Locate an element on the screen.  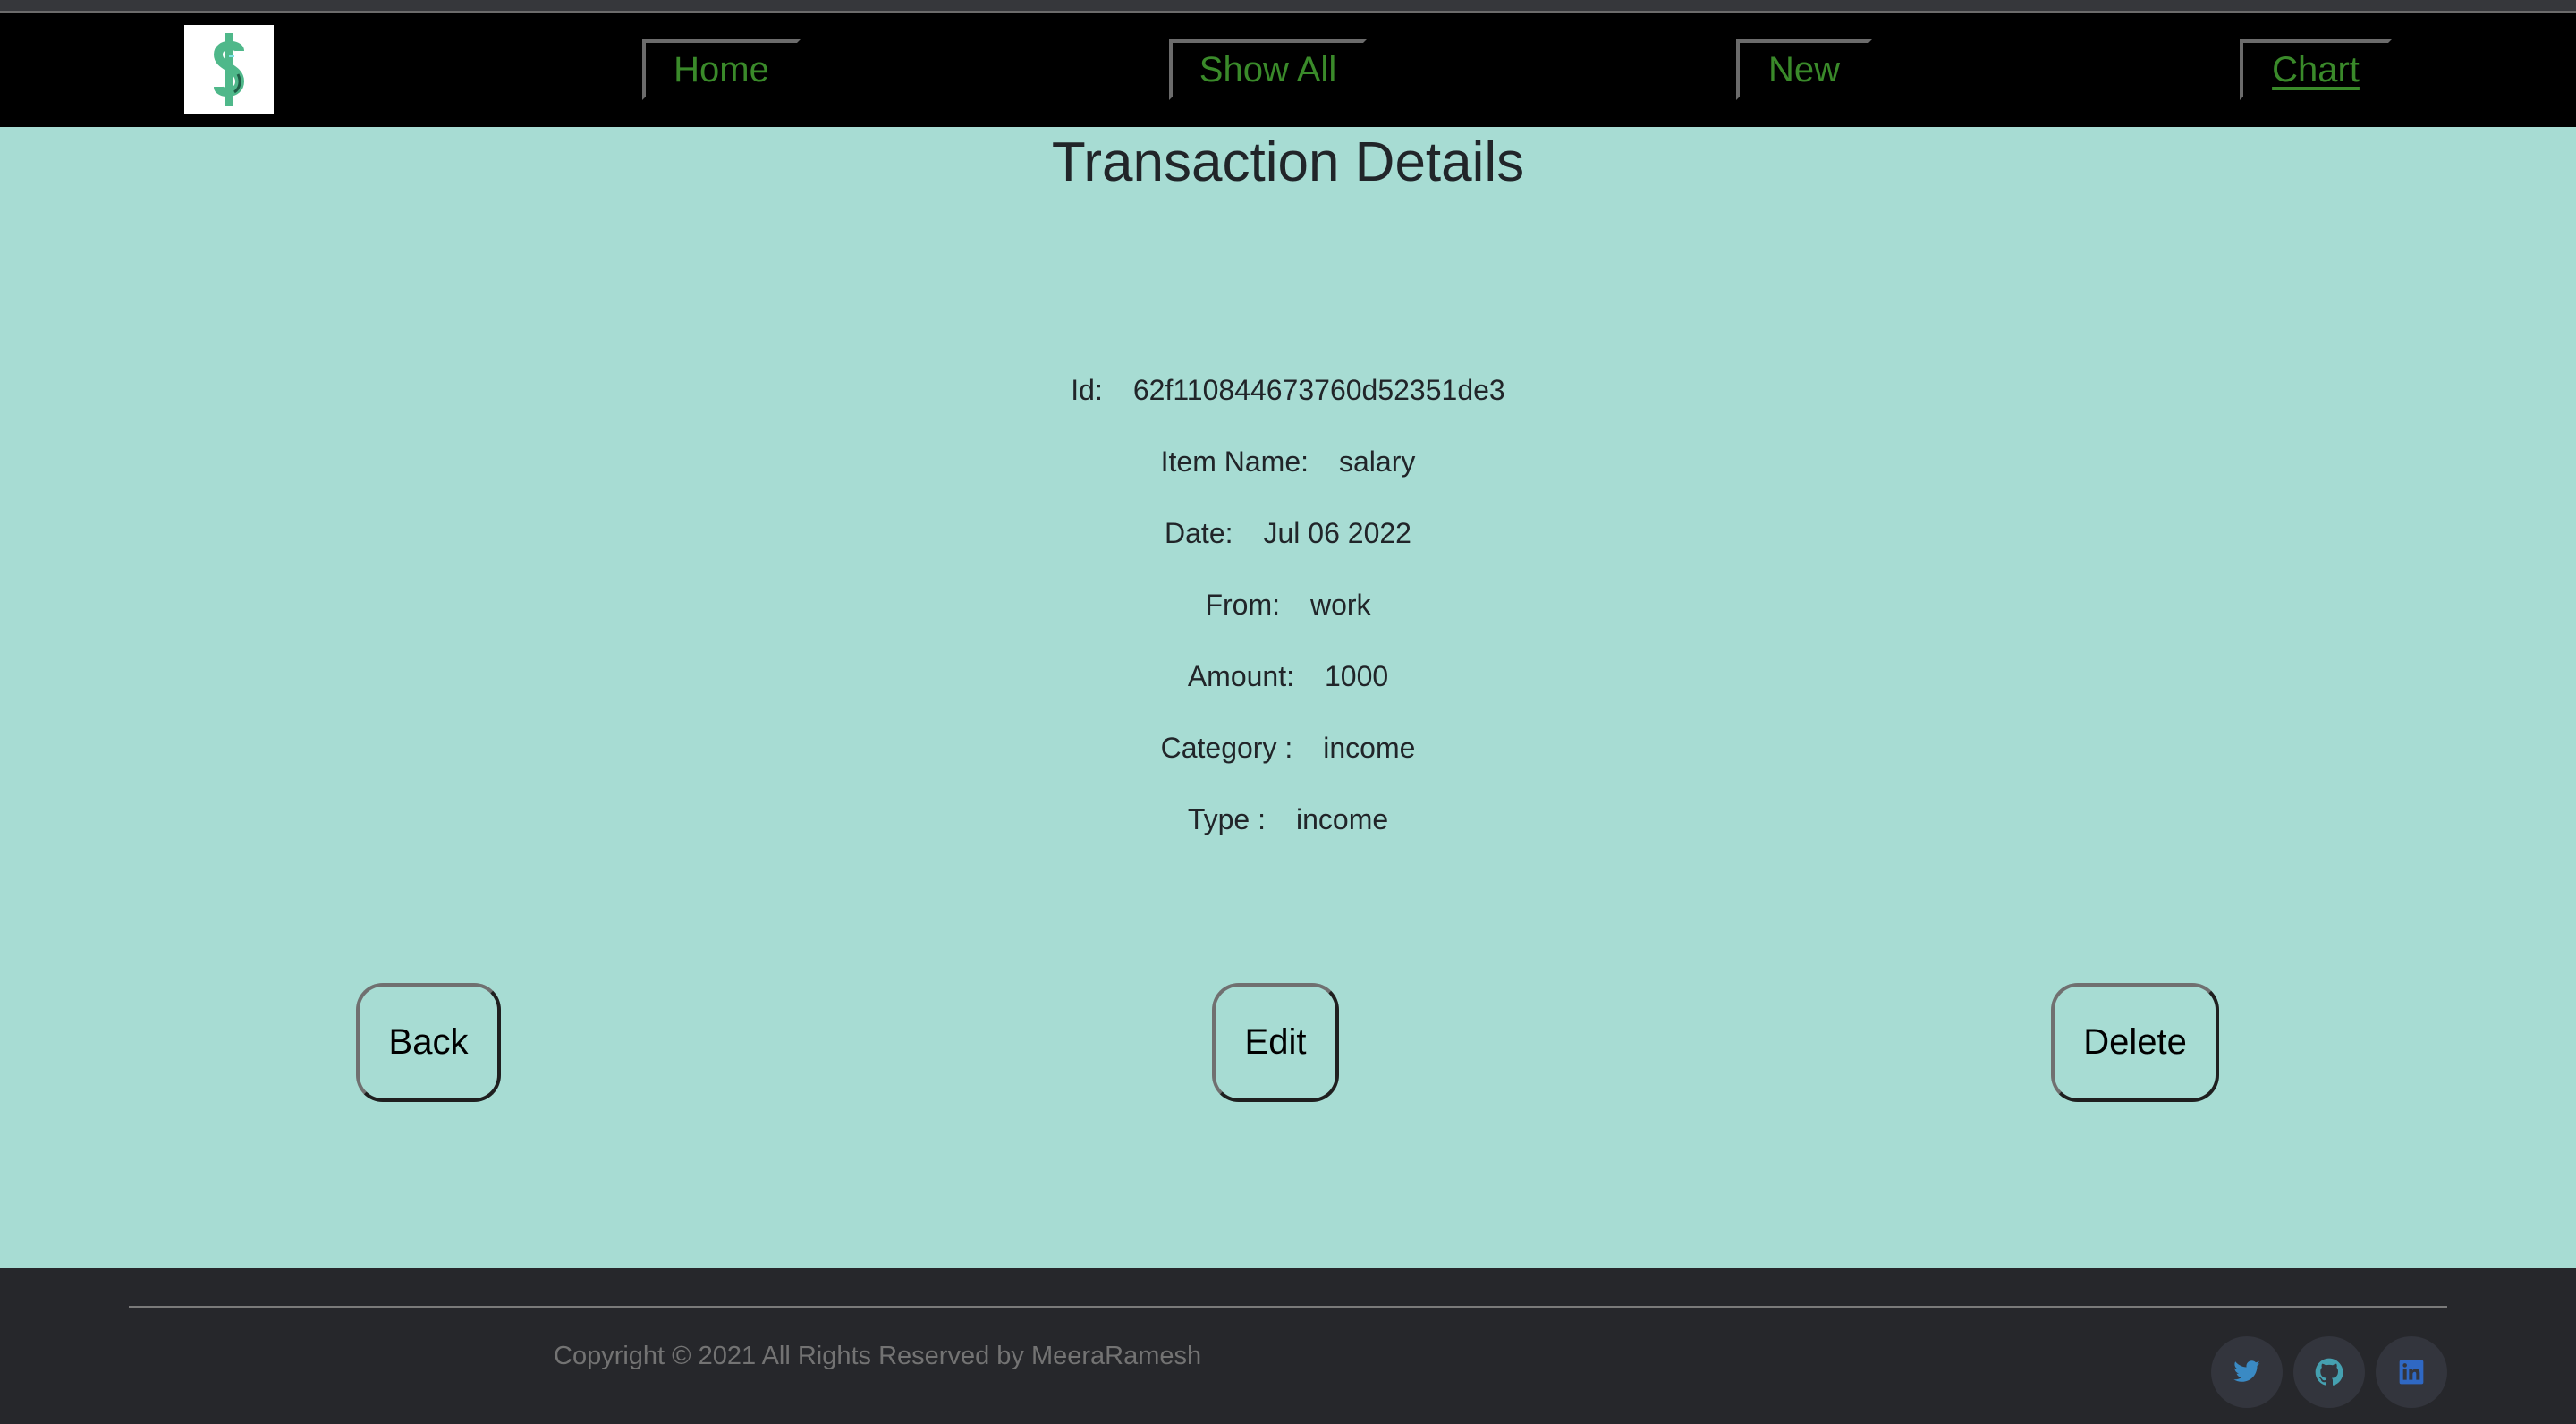
nav-home: Home is located at coordinates (721, 69).